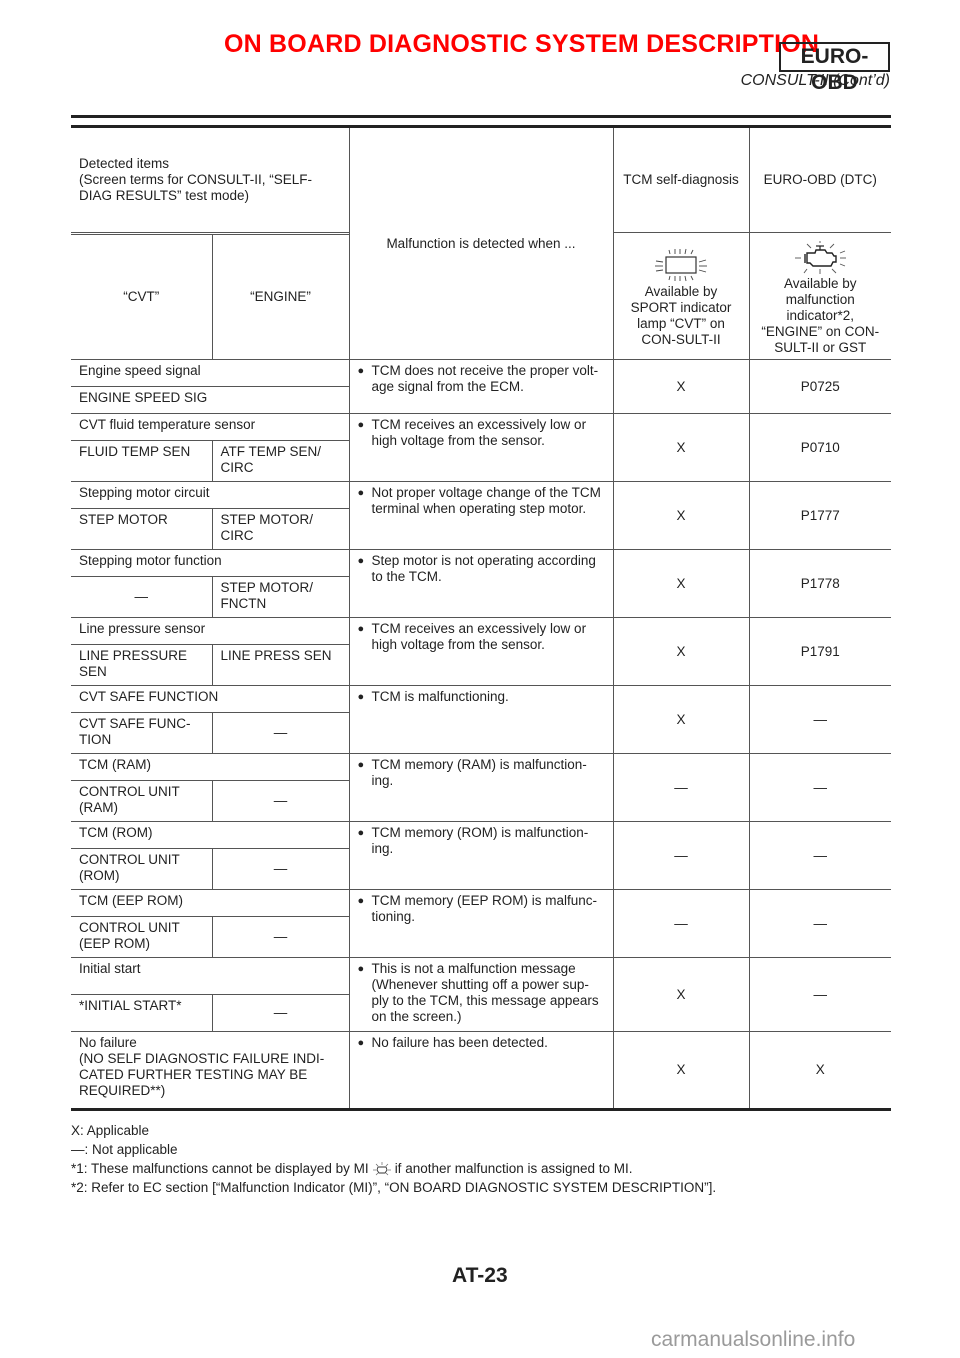 The height and width of the screenshot is (1358, 960). What do you see at coordinates (681, 179) in the screenshot?
I see `header-tcm-self-diagnosis: TCM self-diagnosis` at bounding box center [681, 179].